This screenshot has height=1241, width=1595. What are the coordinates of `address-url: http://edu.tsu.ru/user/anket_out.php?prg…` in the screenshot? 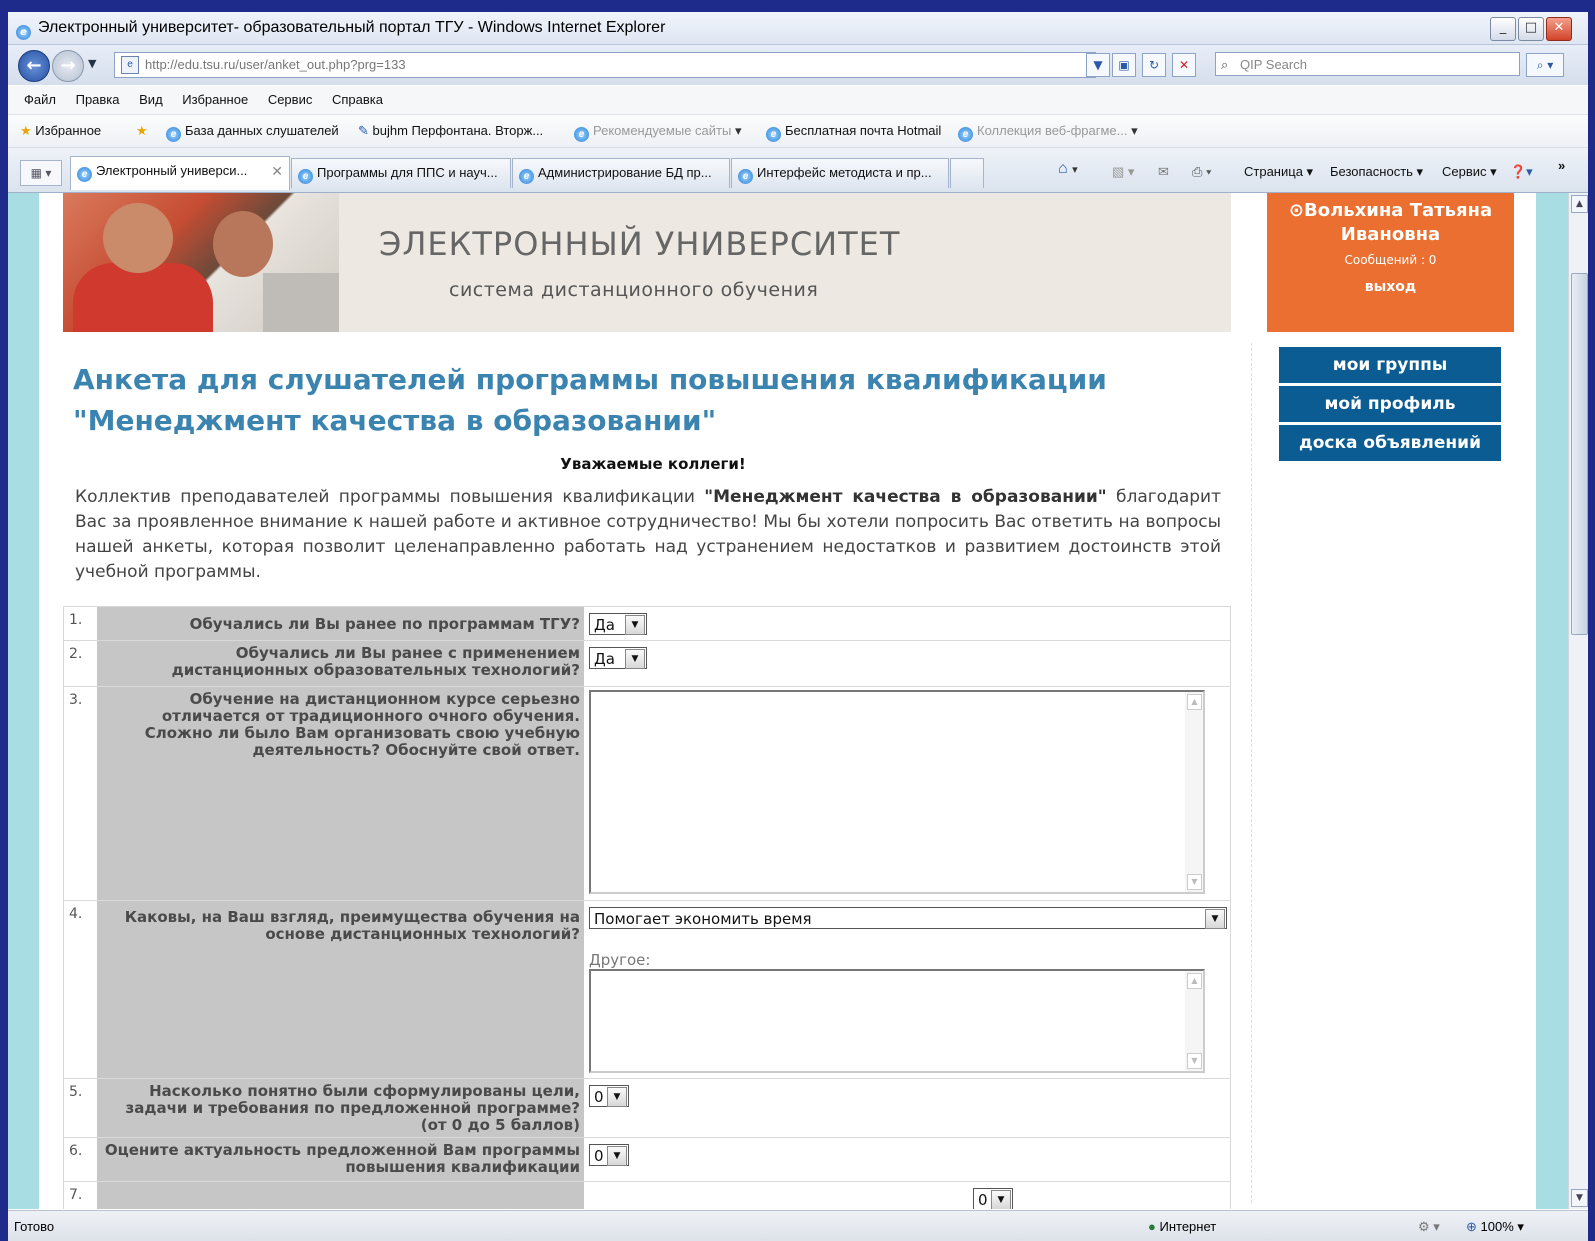 It's located at (275, 64).